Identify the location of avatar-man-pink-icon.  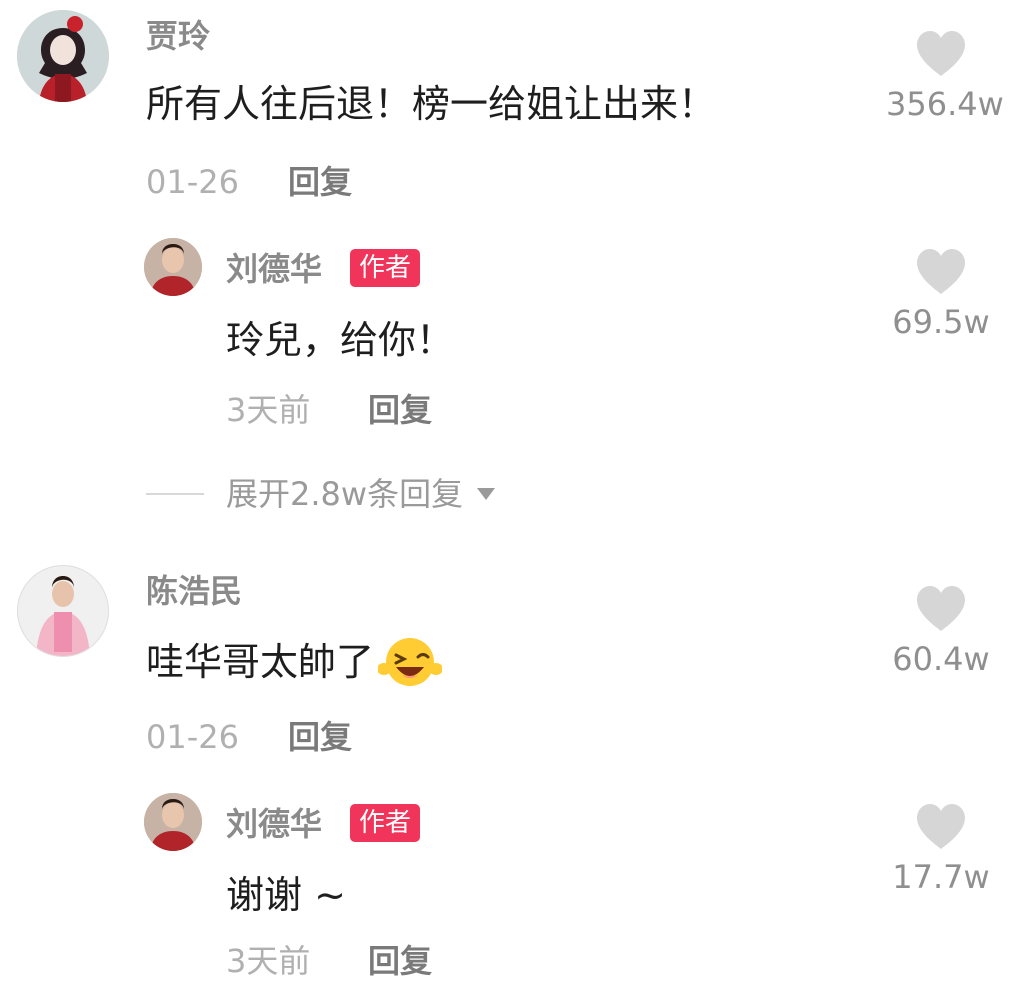
(63, 611).